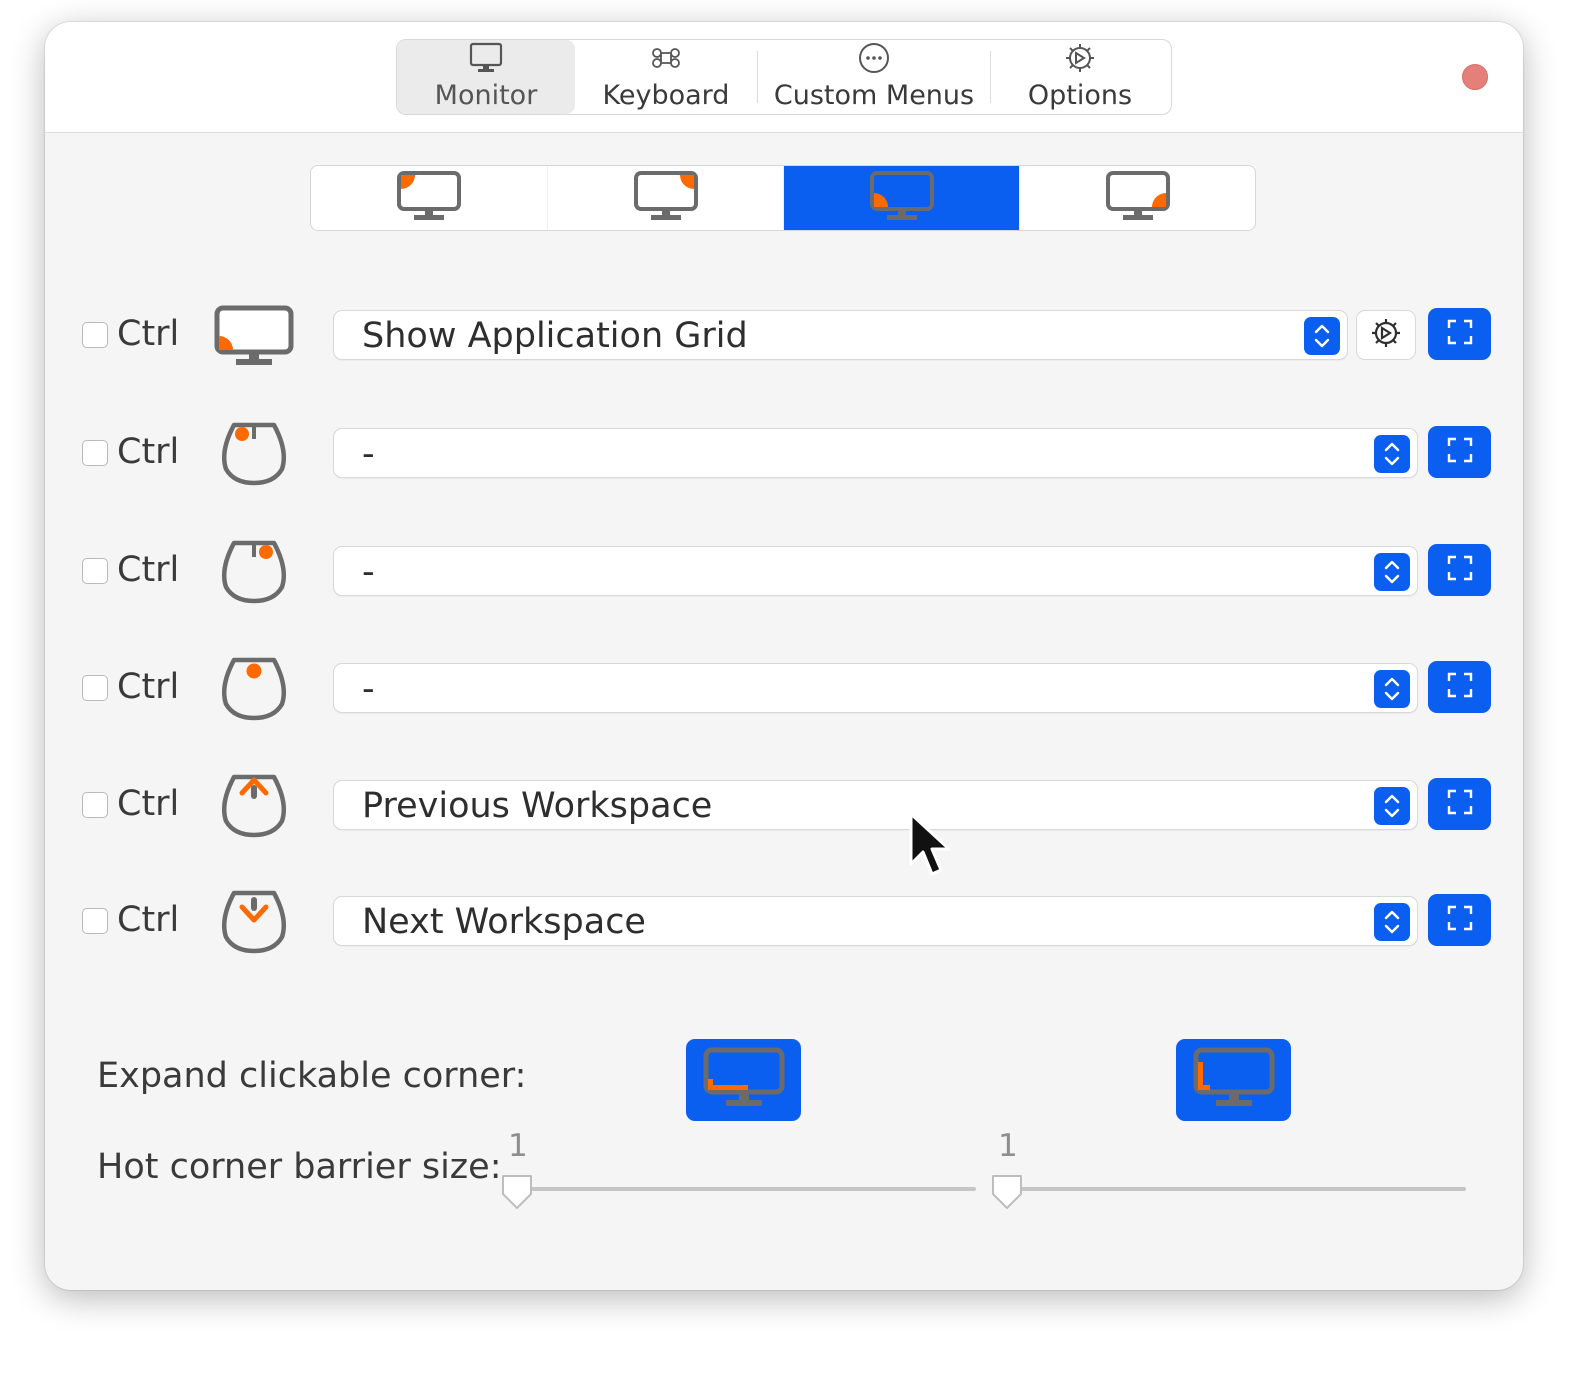 The height and width of the screenshot is (1390, 1594). Describe the element at coordinates (666, 95) in the screenshot. I see `tab-label: Keyboard` at that location.